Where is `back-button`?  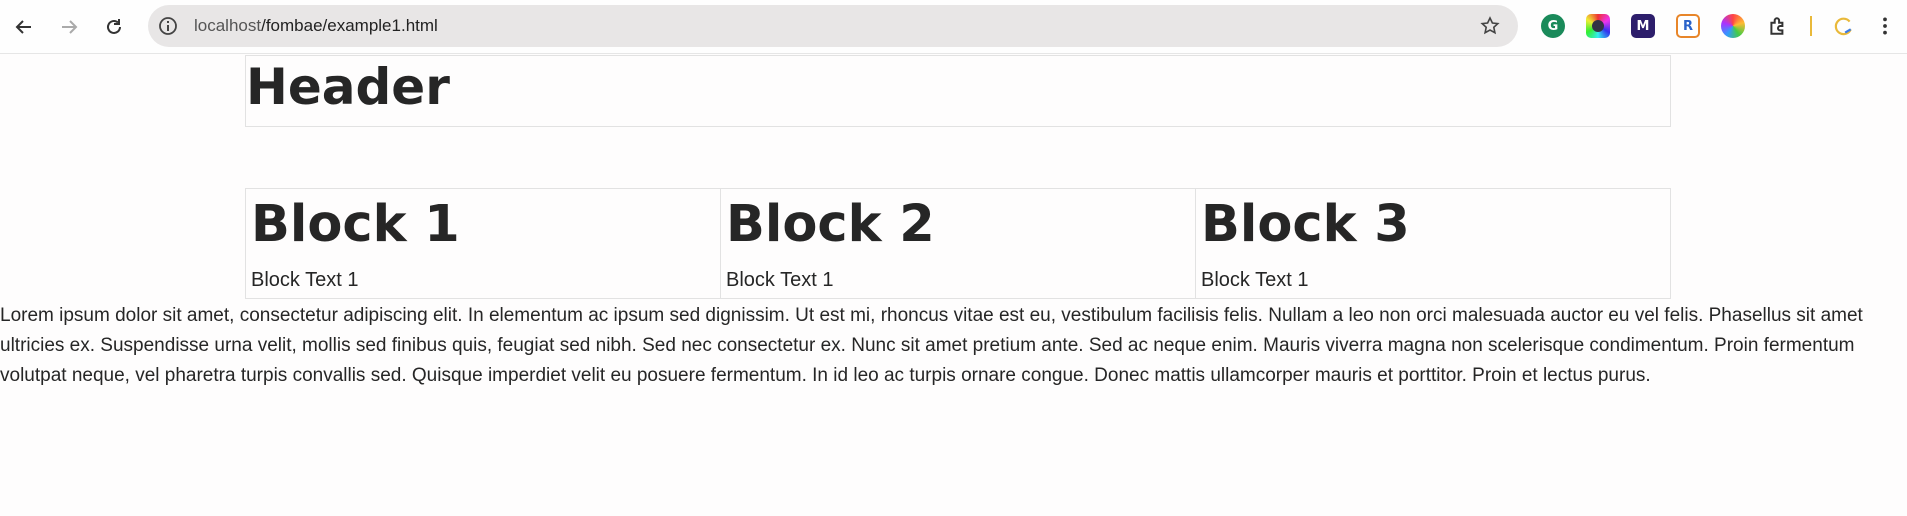
back-button is located at coordinates (24, 27).